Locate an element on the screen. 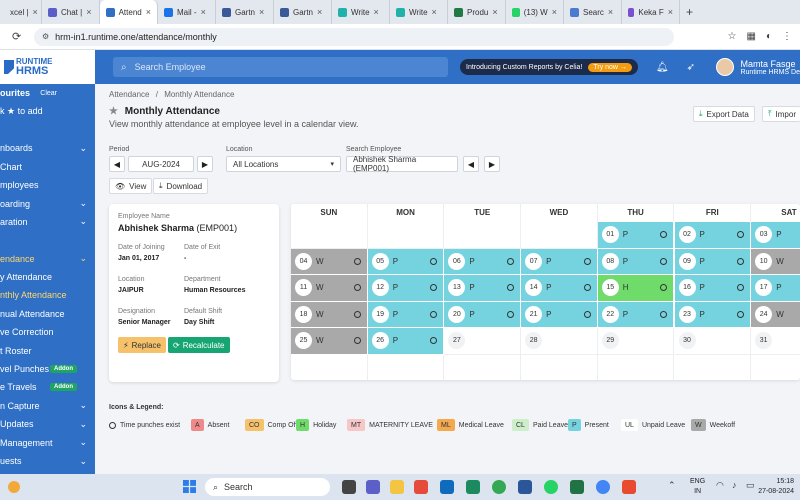  calendar-day-cell: 27 is located at coordinates (483, 341).